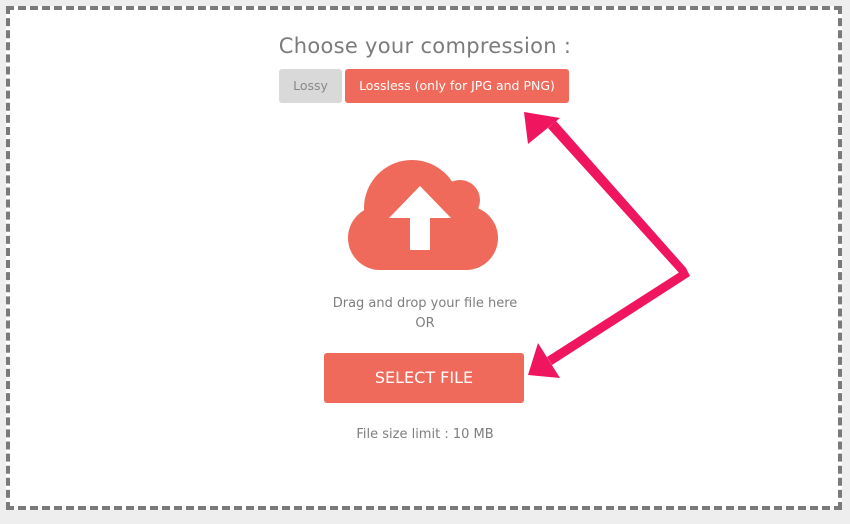 Image resolution: width=850 pixels, height=524 pixels. What do you see at coordinates (457, 86) in the screenshot?
I see `lossless-button: Lossless (only for JPG and PNG)` at bounding box center [457, 86].